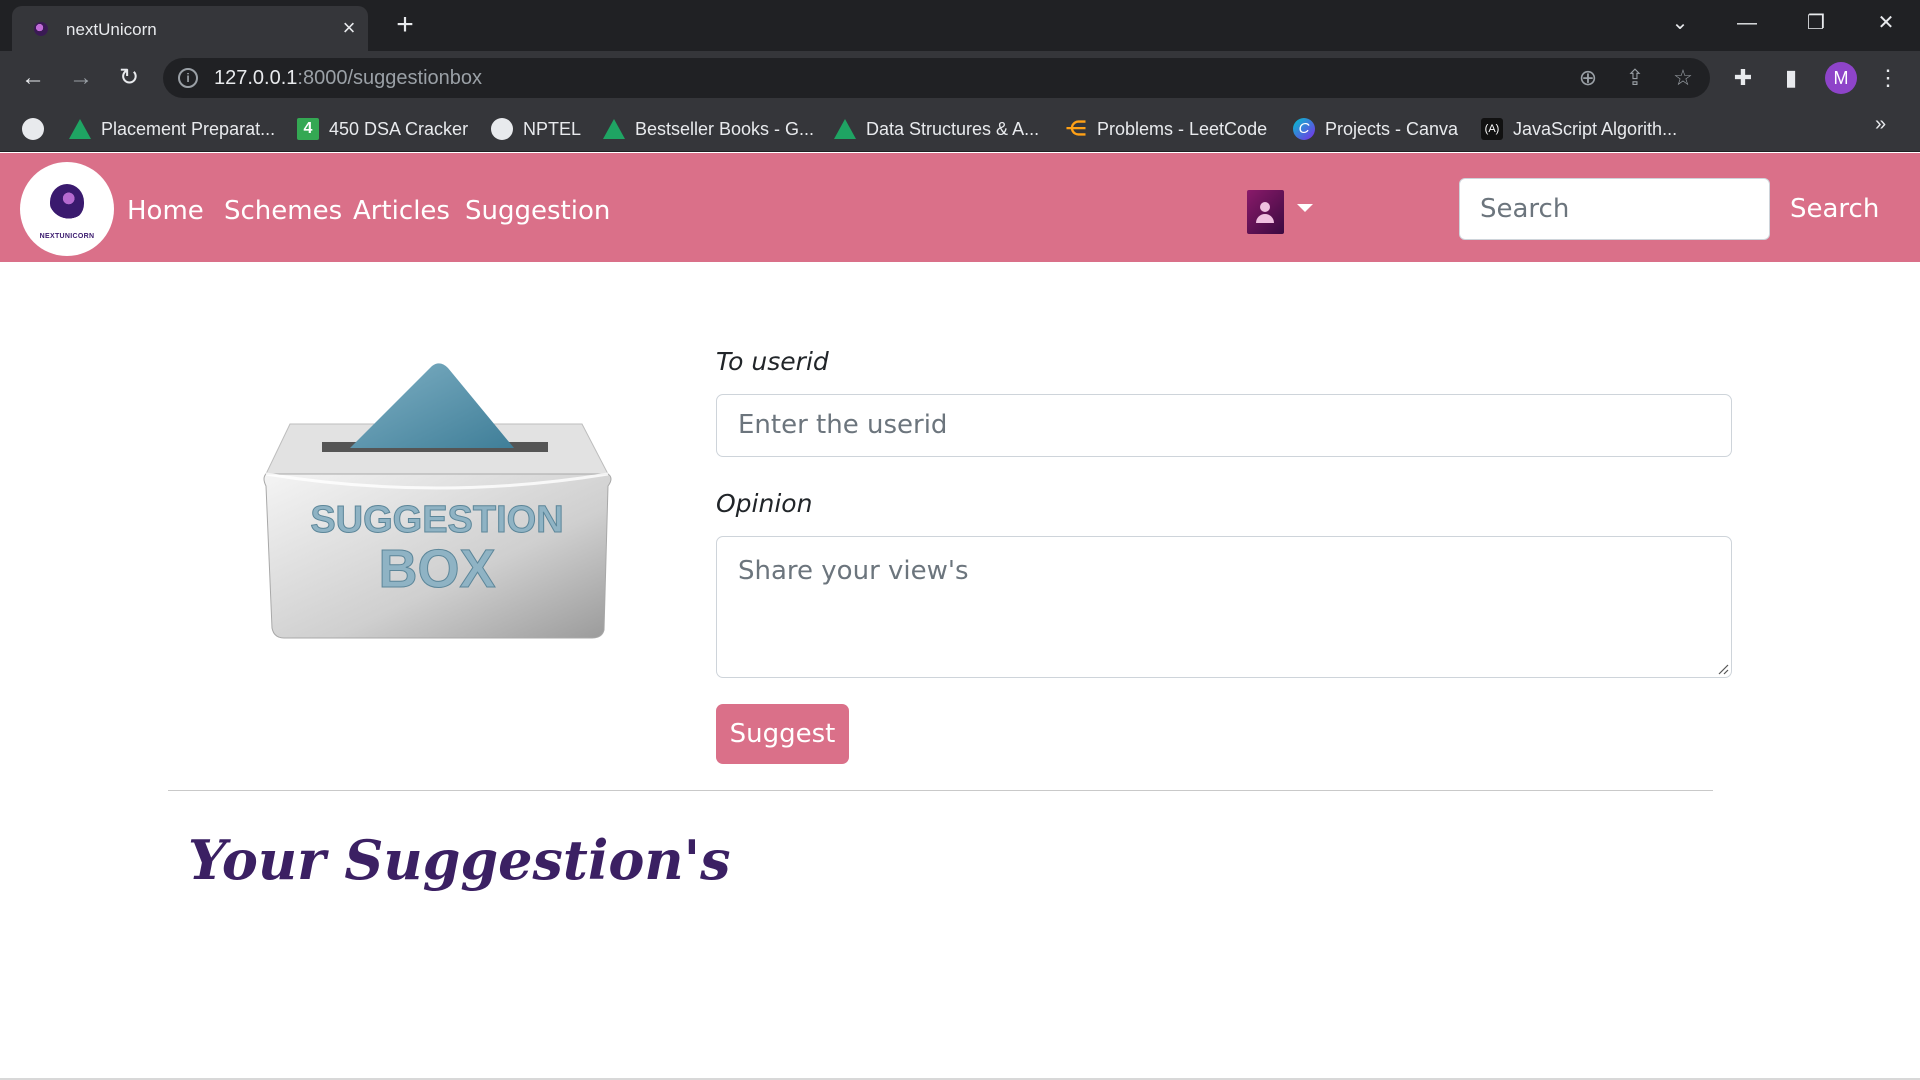 The height and width of the screenshot is (1080, 1920). Describe the element at coordinates (129, 78) in the screenshot. I see `reload-icon: ↻` at that location.